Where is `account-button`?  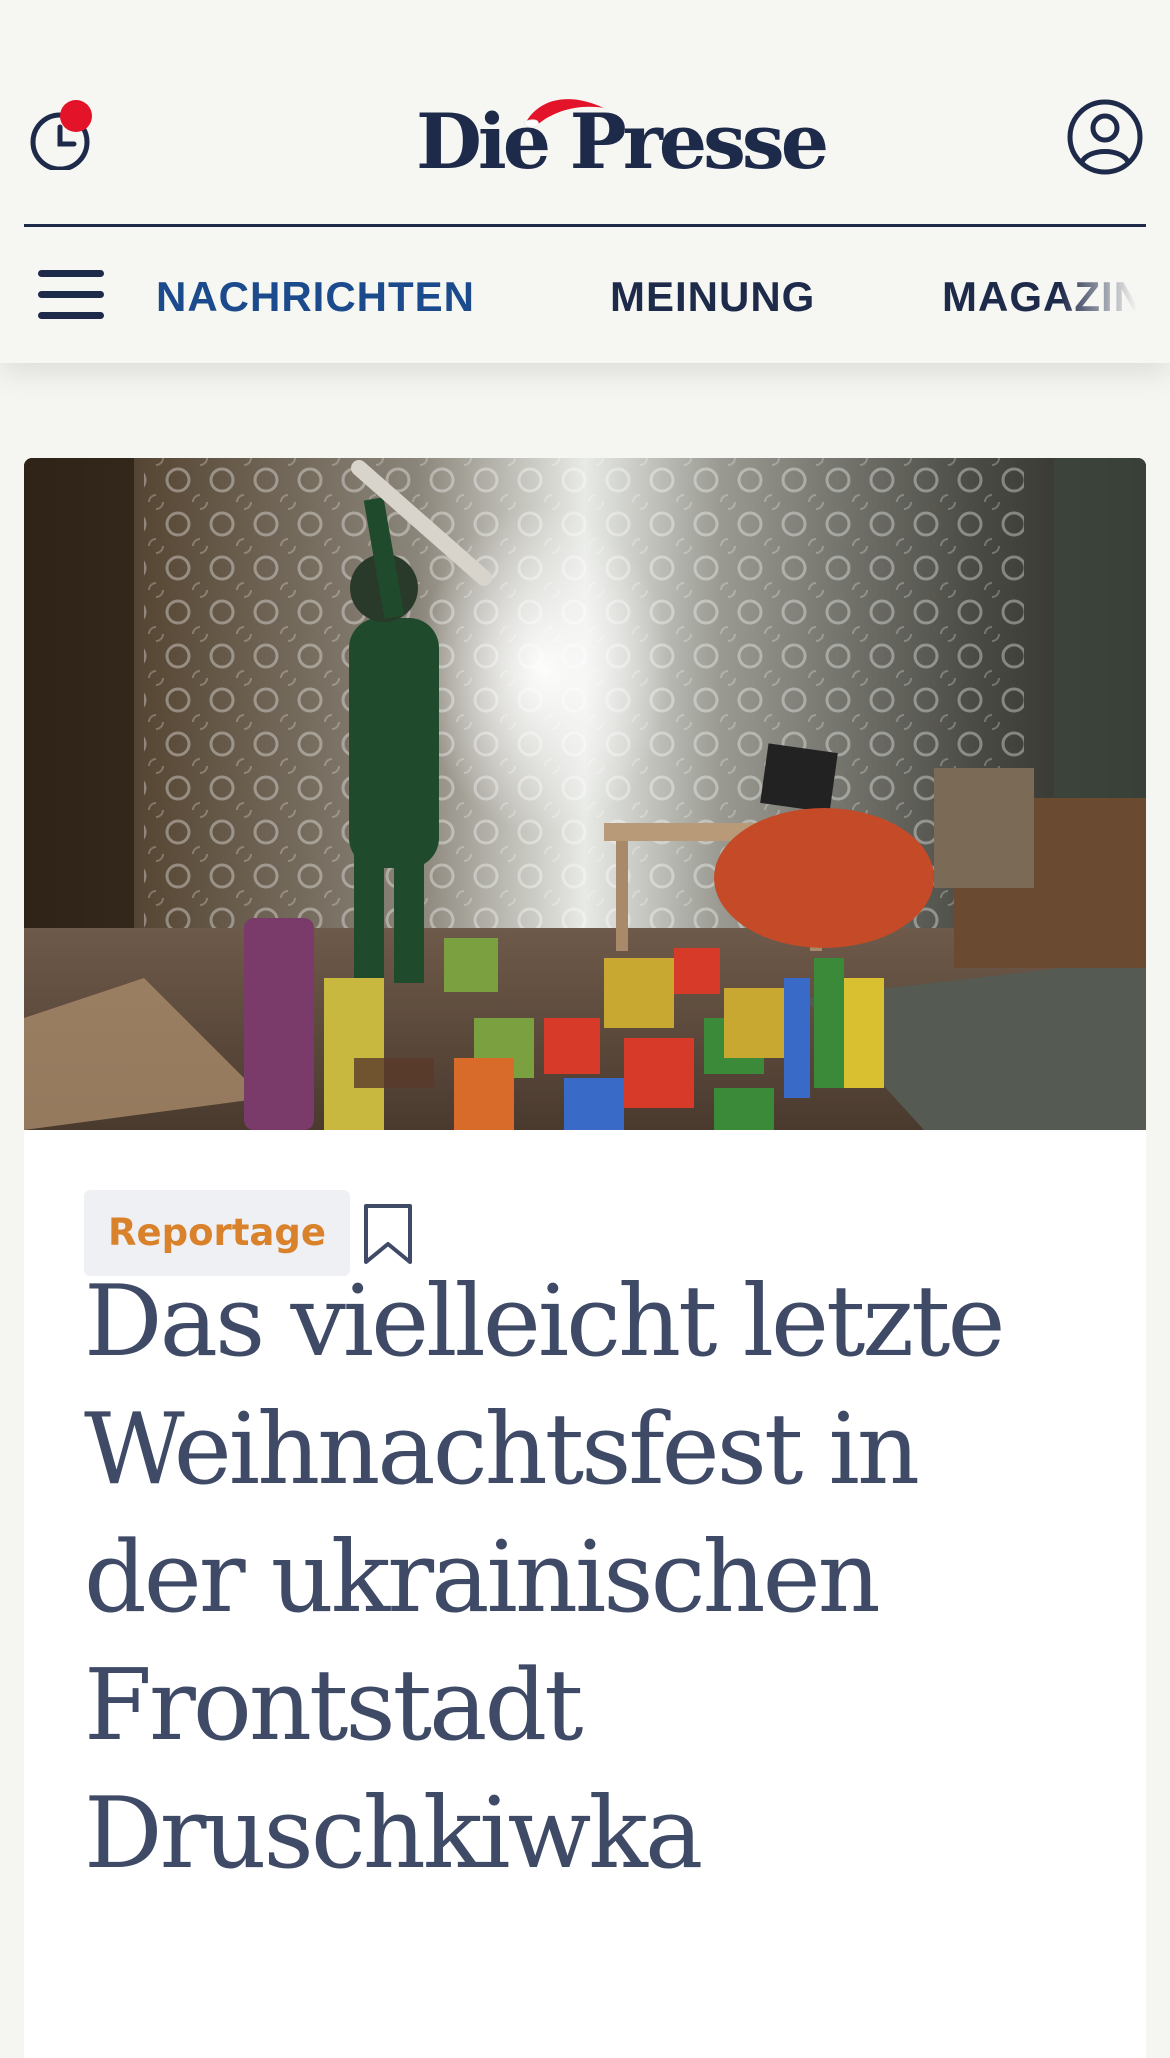 account-button is located at coordinates (1105, 137).